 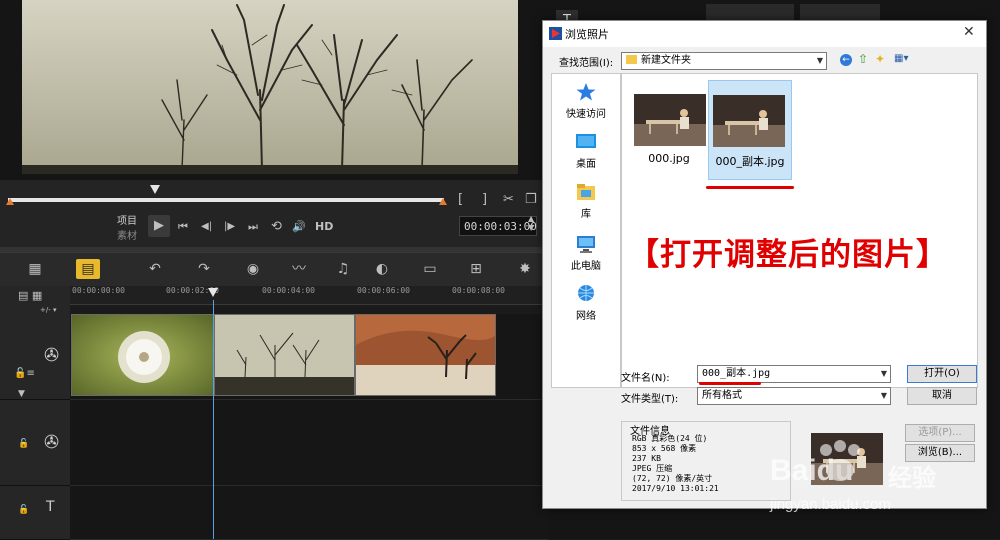 What do you see at coordinates (50, 507) in the screenshot?
I see `title-track-icon: T` at bounding box center [50, 507].